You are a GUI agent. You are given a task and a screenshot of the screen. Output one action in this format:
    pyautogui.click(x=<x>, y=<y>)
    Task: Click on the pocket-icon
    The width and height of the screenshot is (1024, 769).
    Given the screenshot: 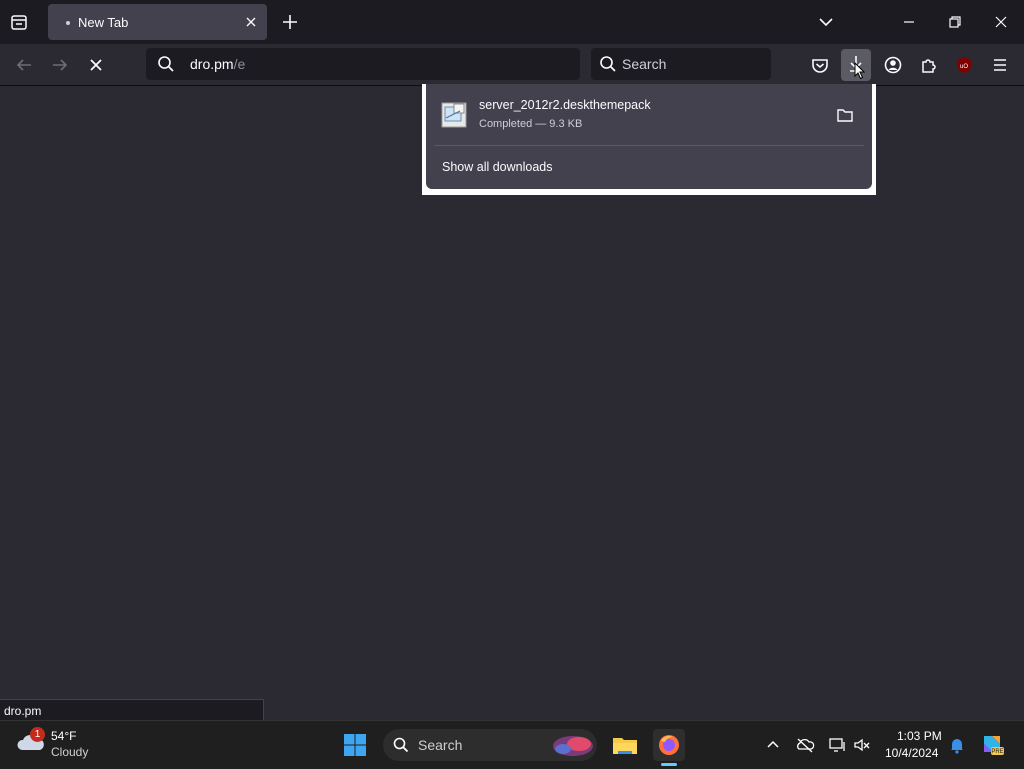 What is the action you would take?
    pyautogui.click(x=820, y=65)
    